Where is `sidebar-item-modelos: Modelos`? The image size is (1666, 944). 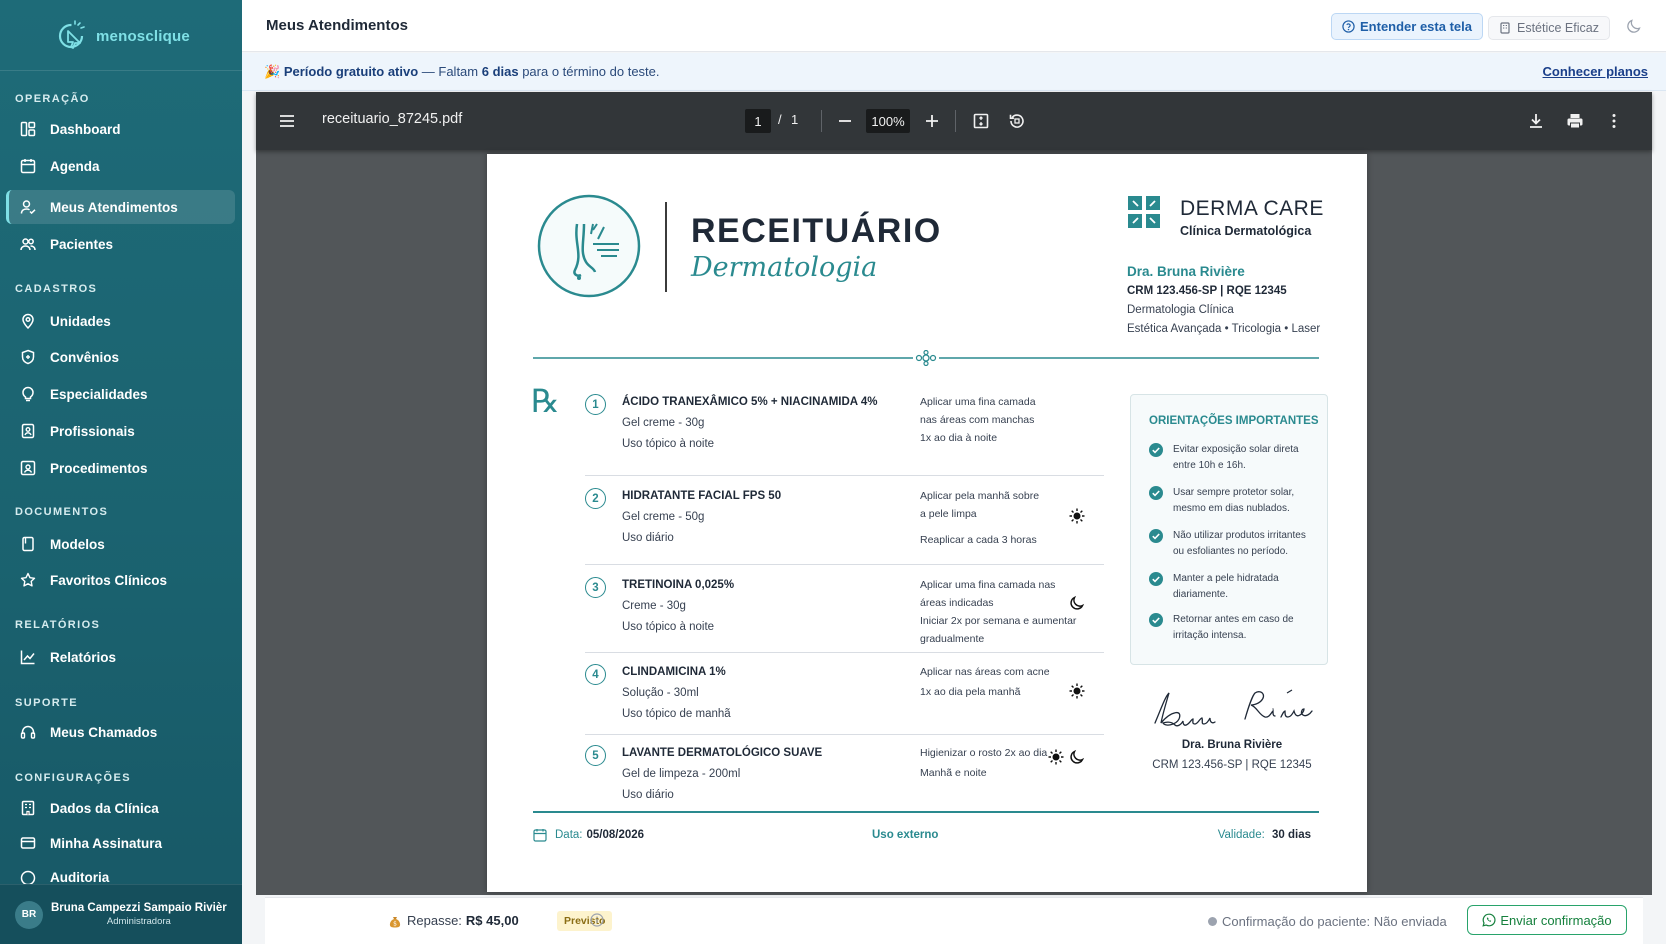 sidebar-item-modelos: Modelos is located at coordinates (120, 544).